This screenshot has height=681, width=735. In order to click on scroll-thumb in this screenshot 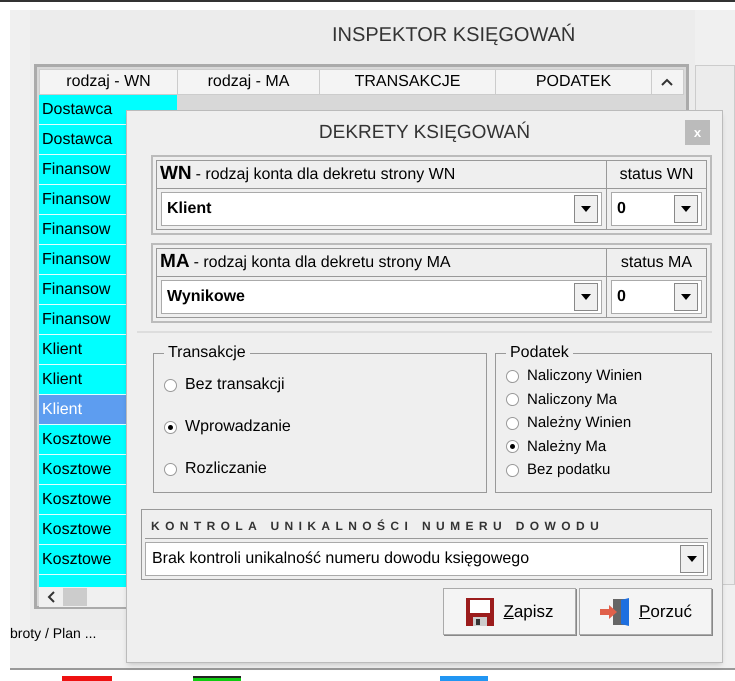, I will do `click(75, 597)`.